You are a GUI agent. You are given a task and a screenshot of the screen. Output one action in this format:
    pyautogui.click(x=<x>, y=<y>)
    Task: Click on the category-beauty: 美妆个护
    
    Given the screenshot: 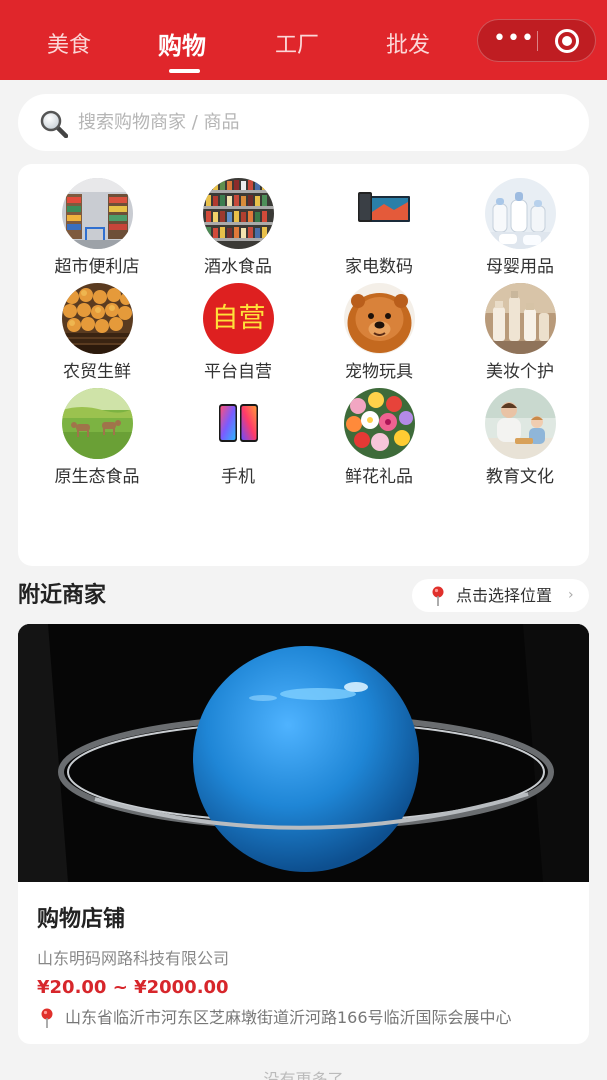 What is the action you would take?
    pyautogui.click(x=520, y=325)
    